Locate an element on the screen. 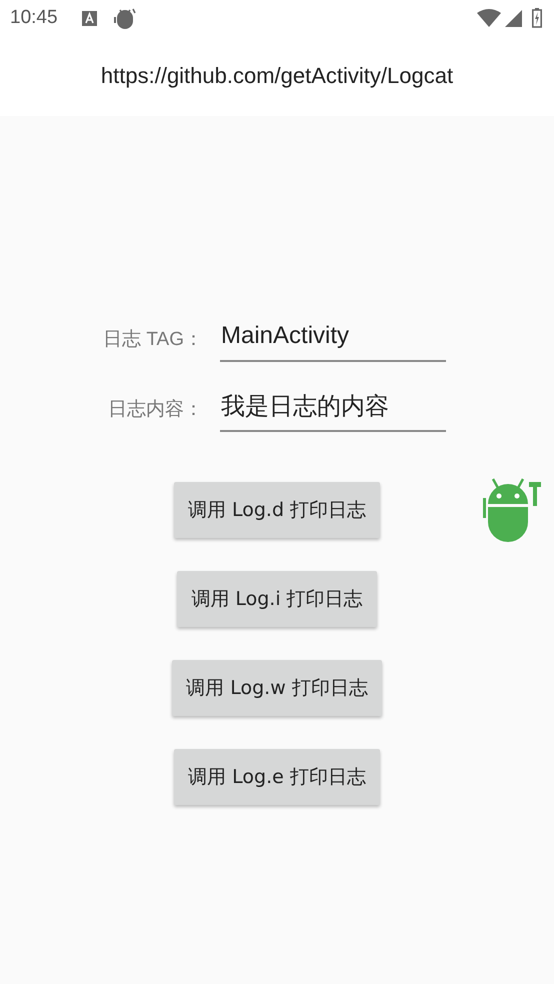  input-field: 我是日志的内容 is located at coordinates (333, 409).